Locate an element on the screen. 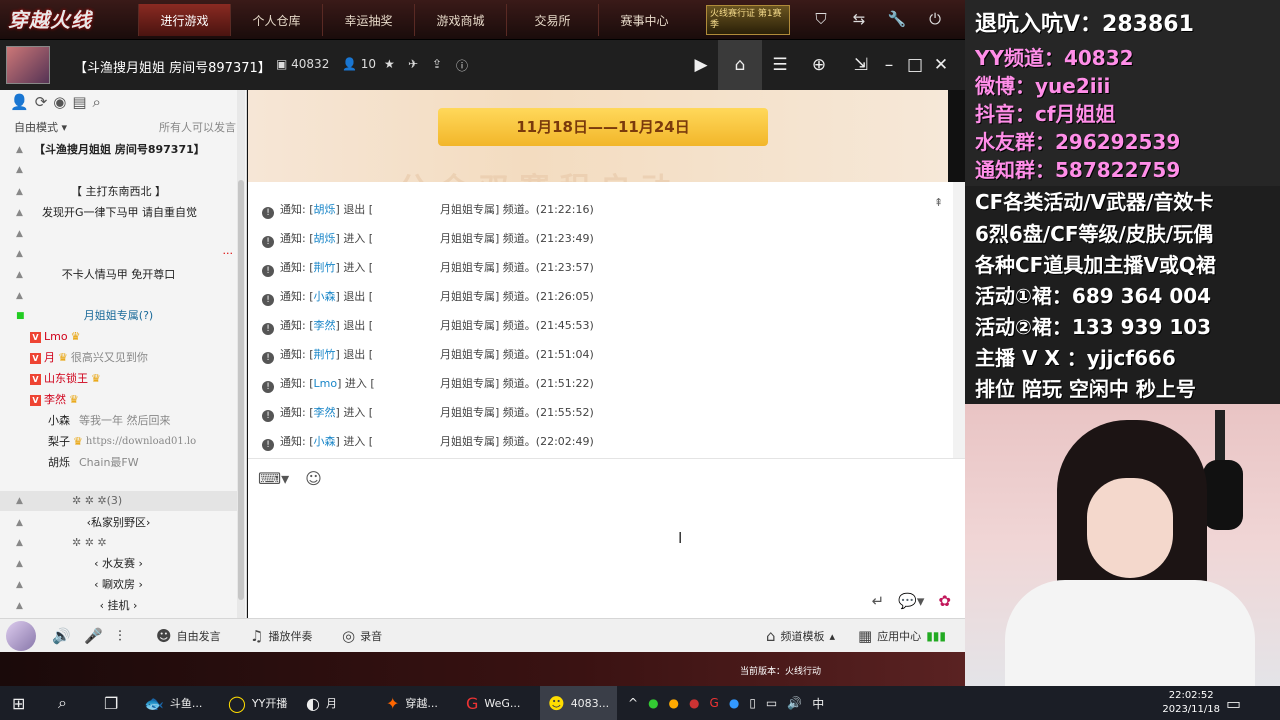  switch-icon: ⇆ is located at coordinates (859, 19).